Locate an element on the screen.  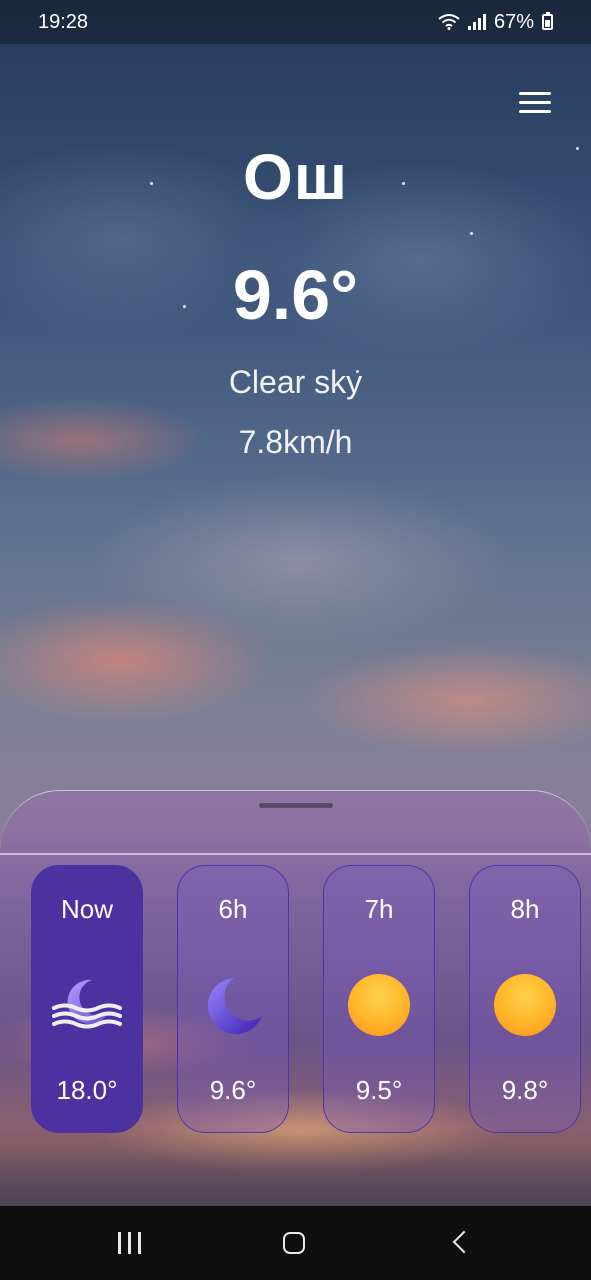
hourly-temp: 9.8° is located at coordinates (525, 1090).